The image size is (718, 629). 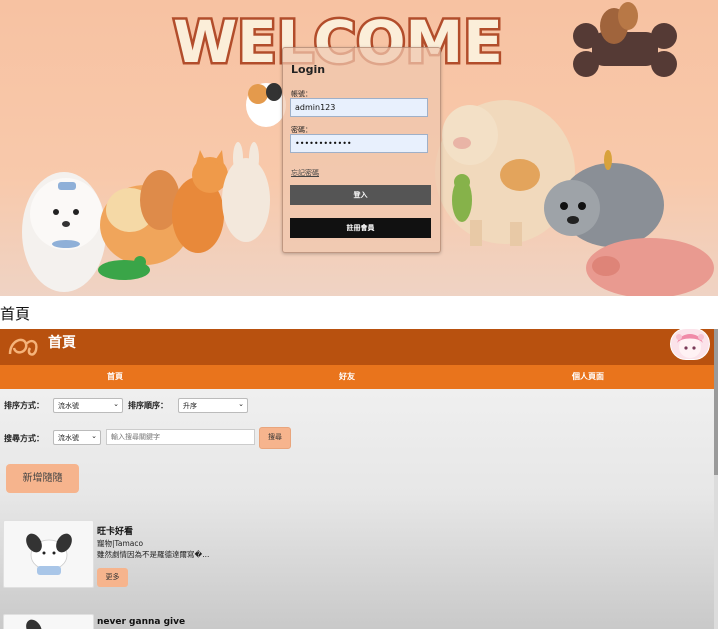 What do you see at coordinates (360, 195) in the screenshot?
I see `login-button: 登入` at bounding box center [360, 195].